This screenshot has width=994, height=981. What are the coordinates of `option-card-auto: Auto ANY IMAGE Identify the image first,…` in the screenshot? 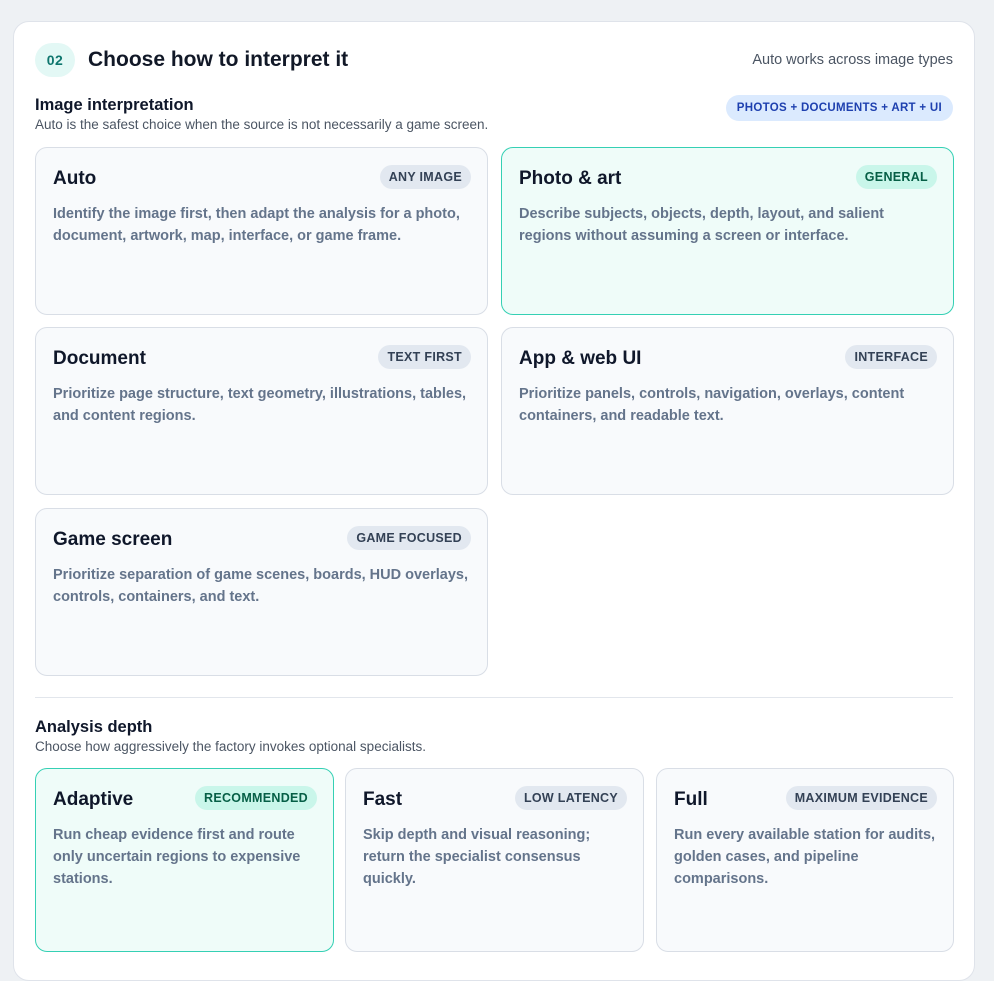 It's located at (261, 231).